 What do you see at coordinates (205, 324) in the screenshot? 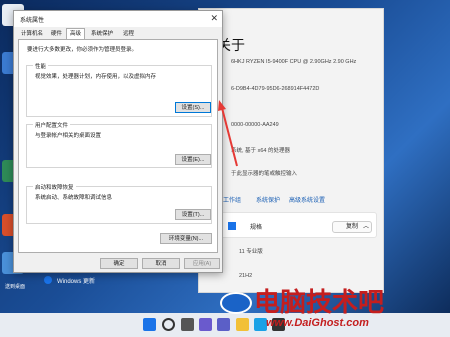
I see `widgets-icon` at bounding box center [205, 324].